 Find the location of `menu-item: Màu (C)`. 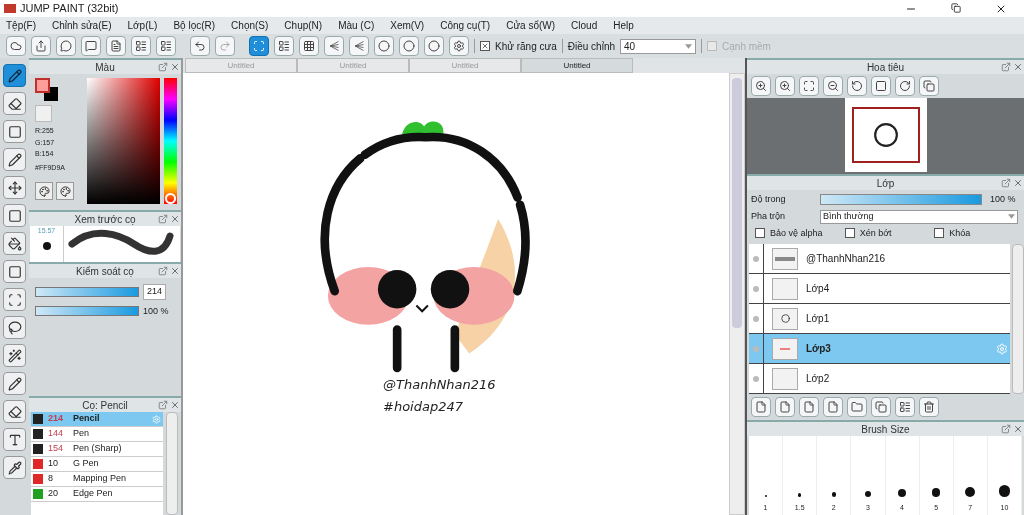

menu-item: Màu (C) is located at coordinates (356, 25).